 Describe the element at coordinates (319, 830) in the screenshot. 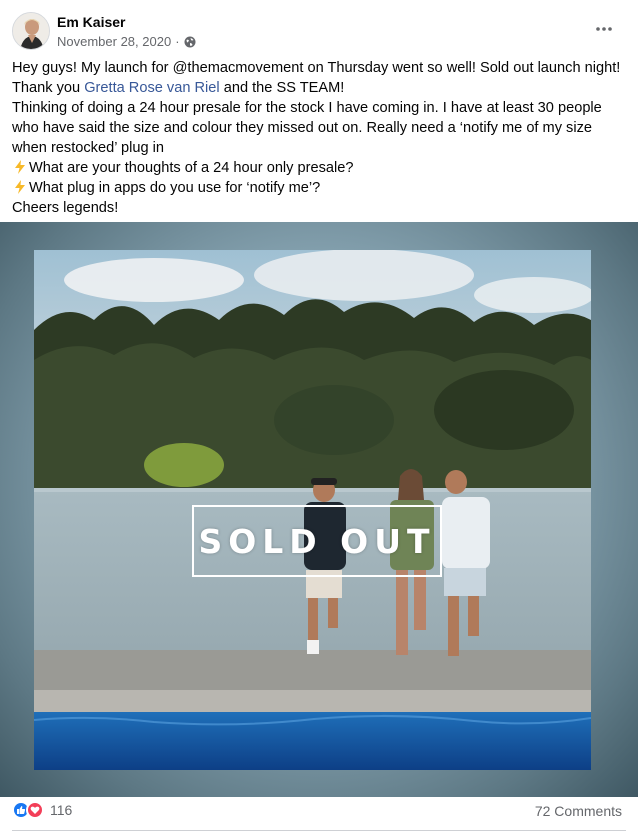

I see `footer-divider` at that location.